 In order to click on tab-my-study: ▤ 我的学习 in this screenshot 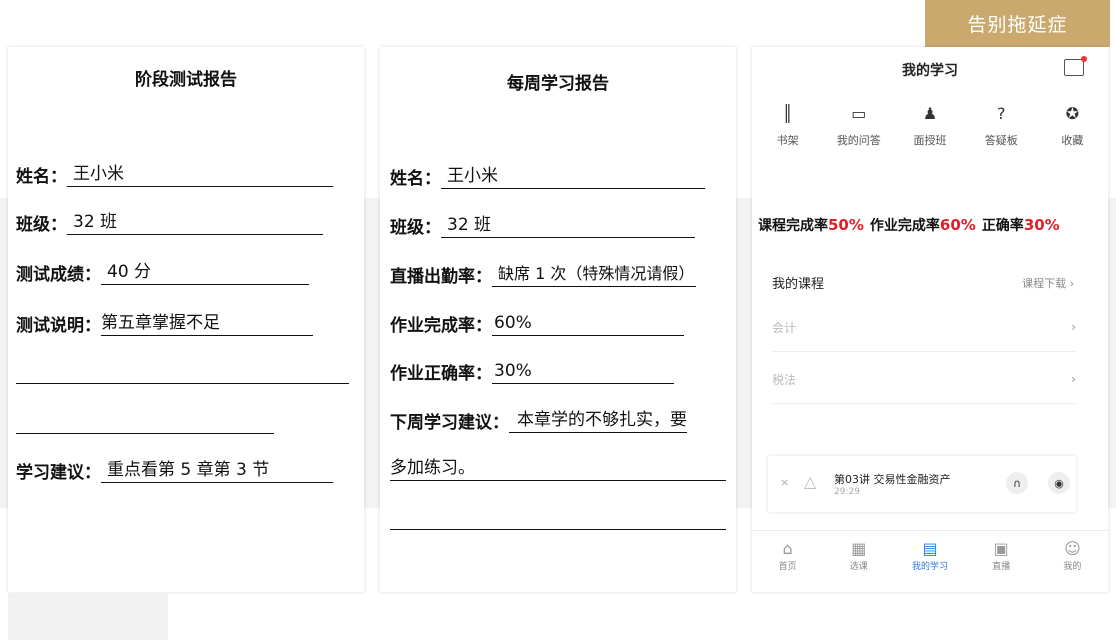, I will do `click(929, 553)`.